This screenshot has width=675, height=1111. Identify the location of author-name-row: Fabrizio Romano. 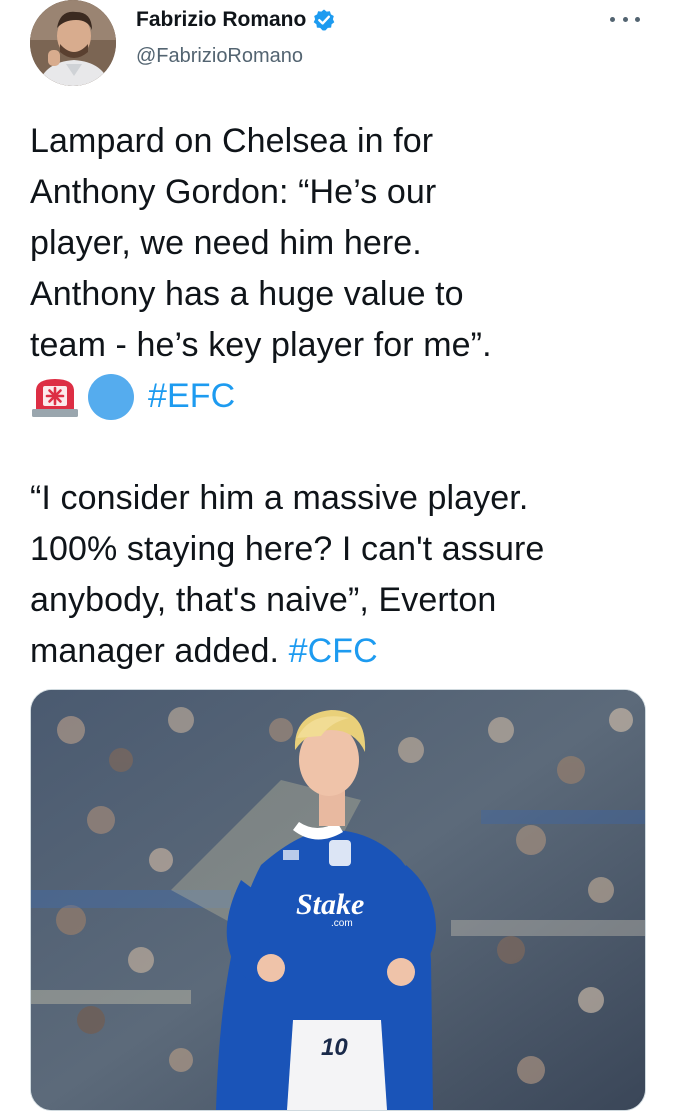
(236, 20).